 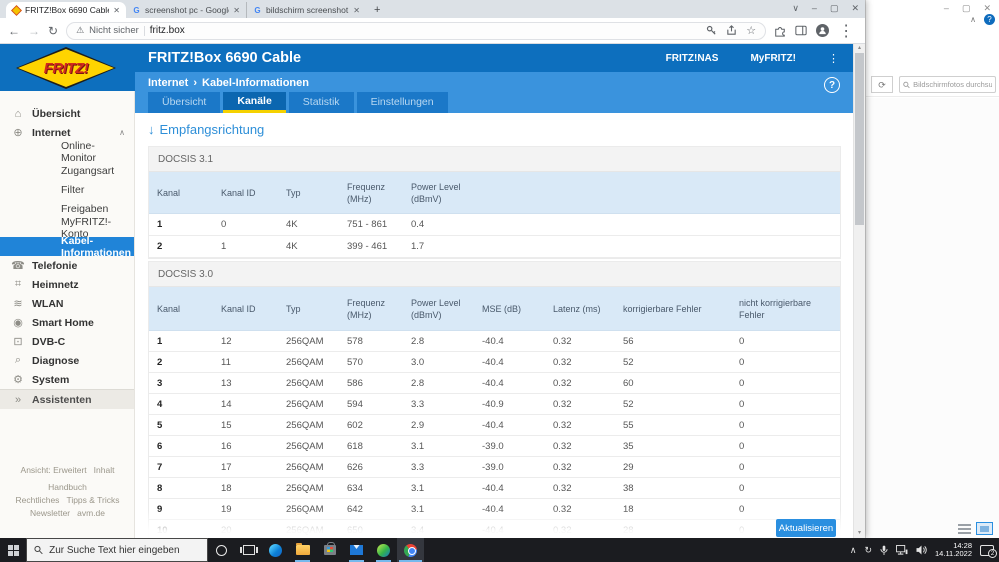 I want to click on fritz-tab: Übersicht, so click(x=184, y=102).